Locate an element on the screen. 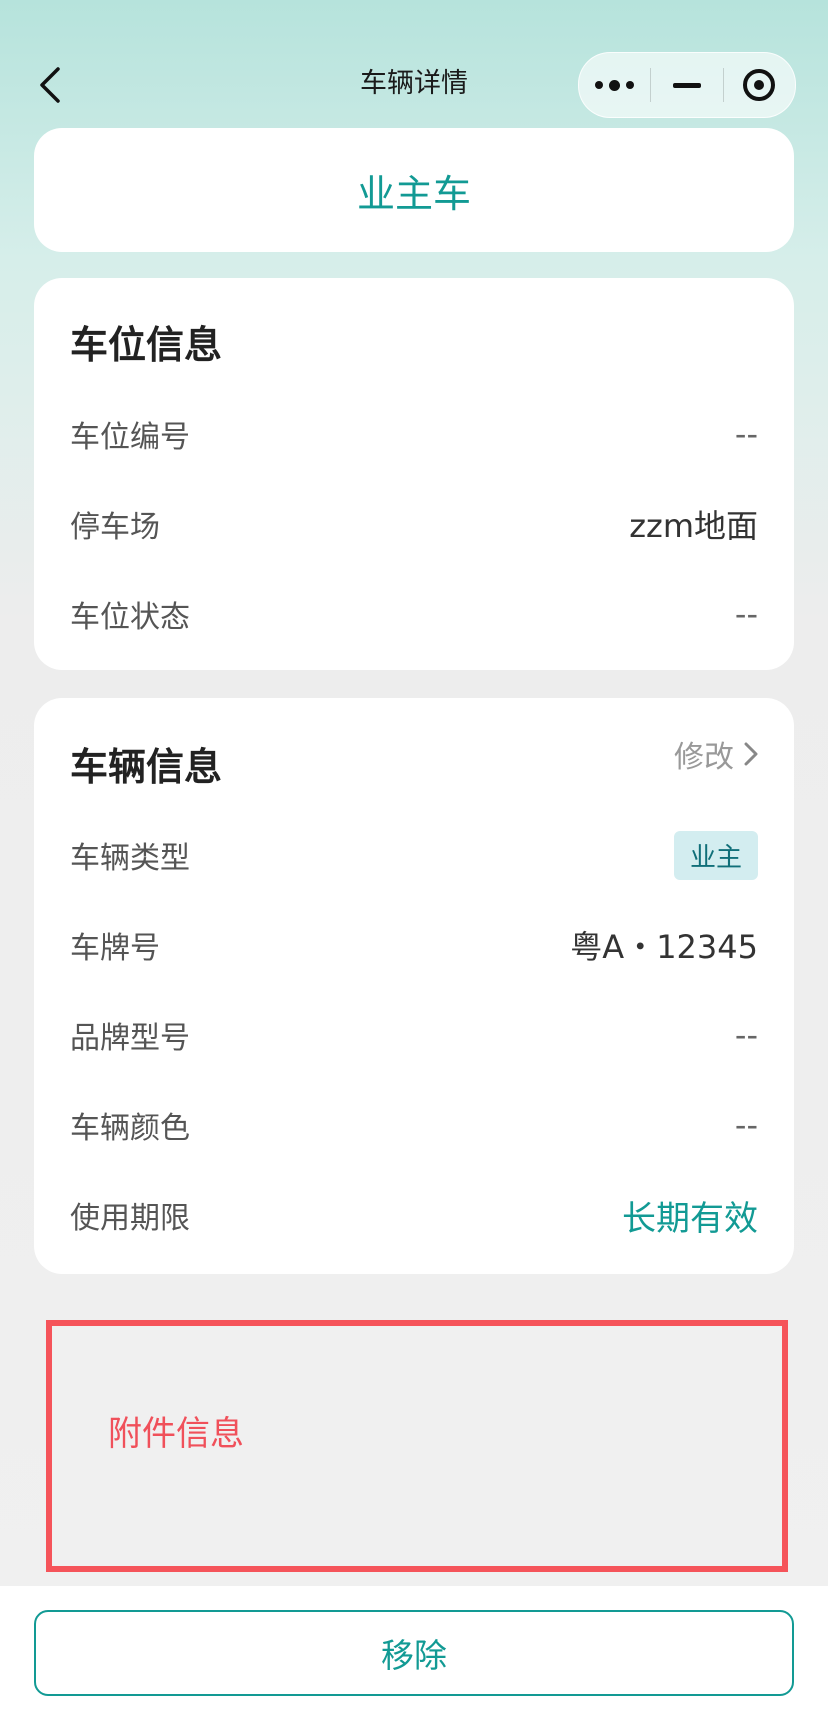  remove-button: 移除 is located at coordinates (414, 1653).